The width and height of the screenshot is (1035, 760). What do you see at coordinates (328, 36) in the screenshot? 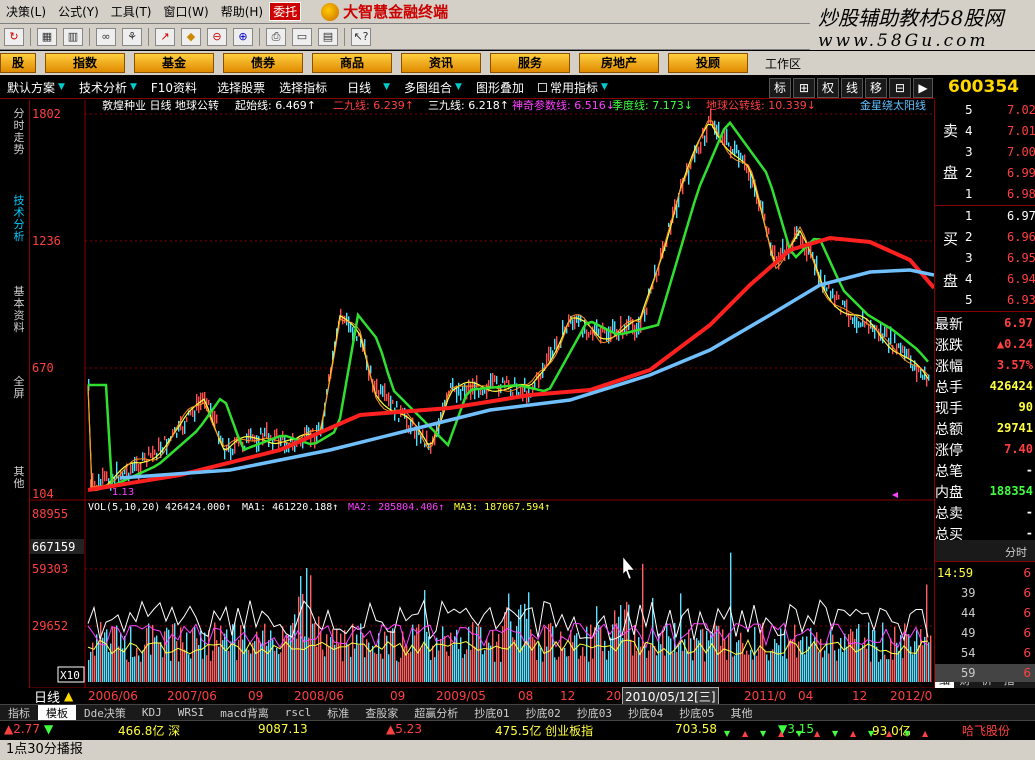
I see `books-icon: ▤` at bounding box center [328, 36].